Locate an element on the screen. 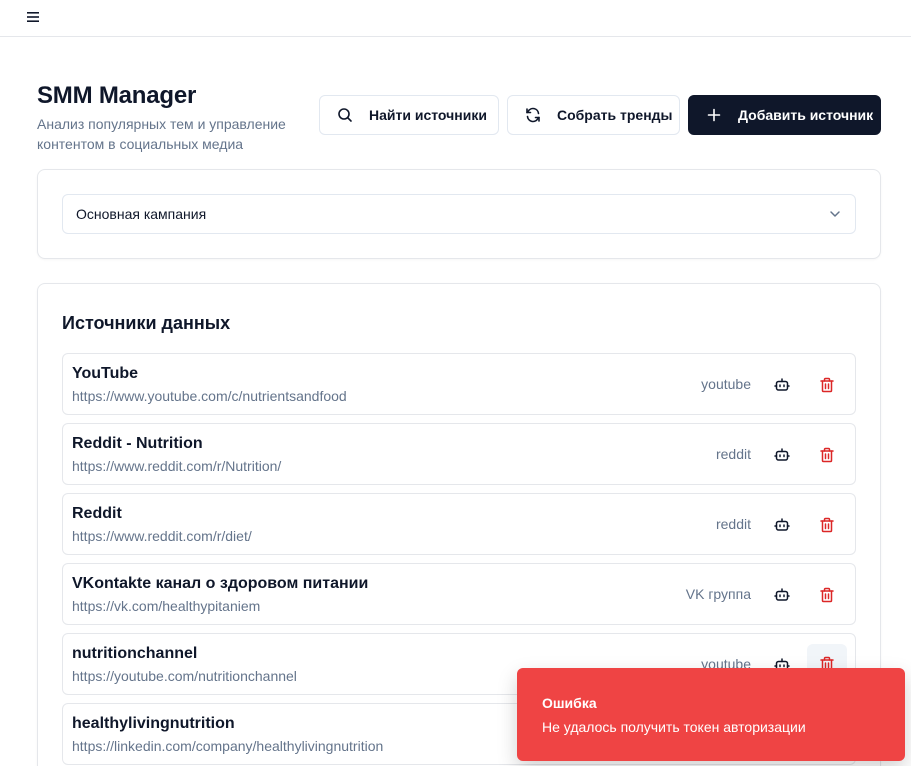  campaign-select: Основная кампания is located at coordinates (459, 214).